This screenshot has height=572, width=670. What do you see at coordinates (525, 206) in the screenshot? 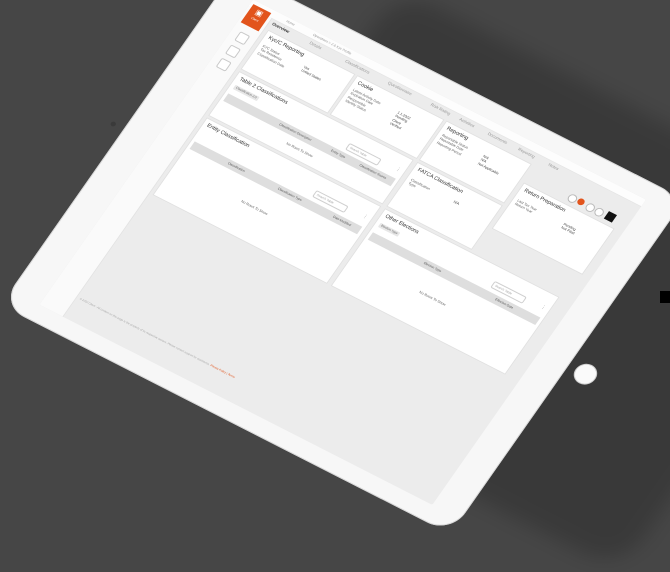
I see `return-labels: Last Tax Year Return Year` at bounding box center [525, 206].